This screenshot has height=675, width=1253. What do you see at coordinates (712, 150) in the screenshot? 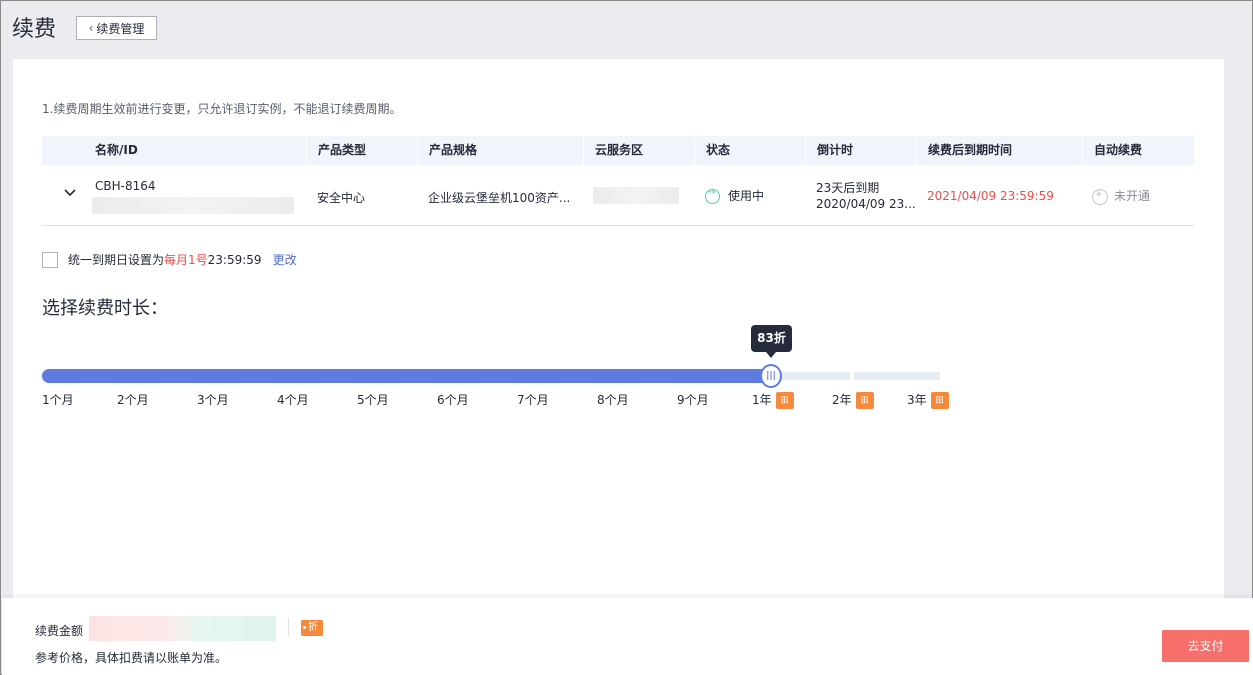
I see `col-header-status: 状态` at bounding box center [712, 150].